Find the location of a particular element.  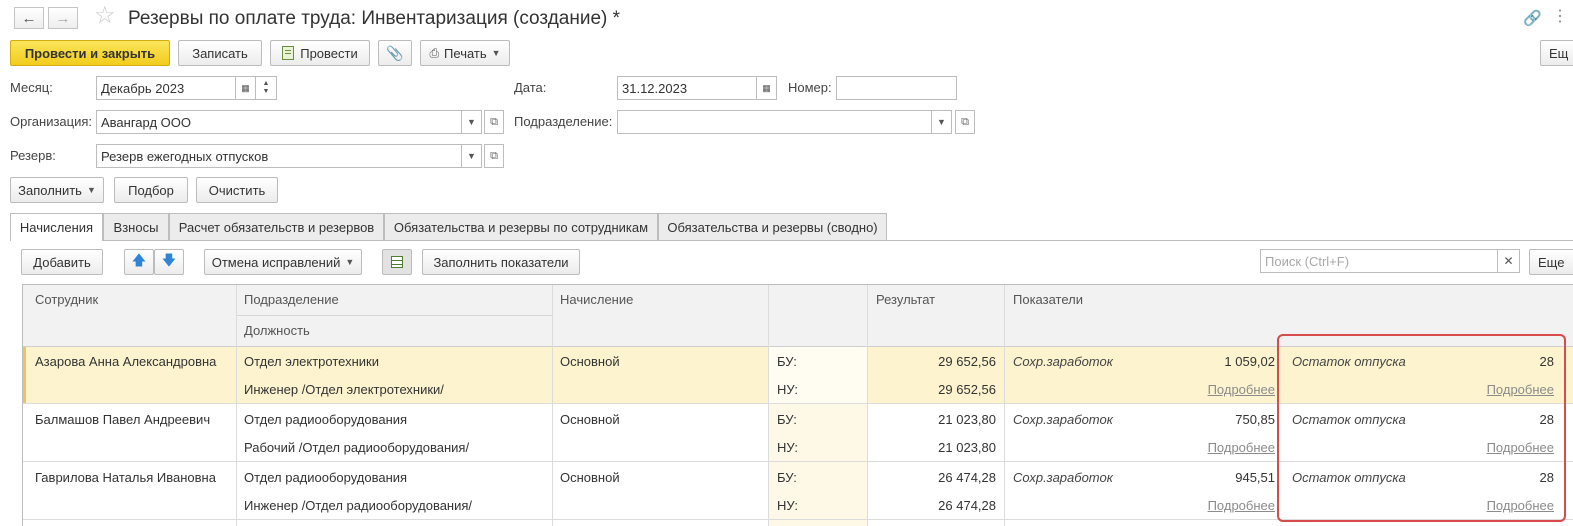

back-button: ← is located at coordinates (29, 18).